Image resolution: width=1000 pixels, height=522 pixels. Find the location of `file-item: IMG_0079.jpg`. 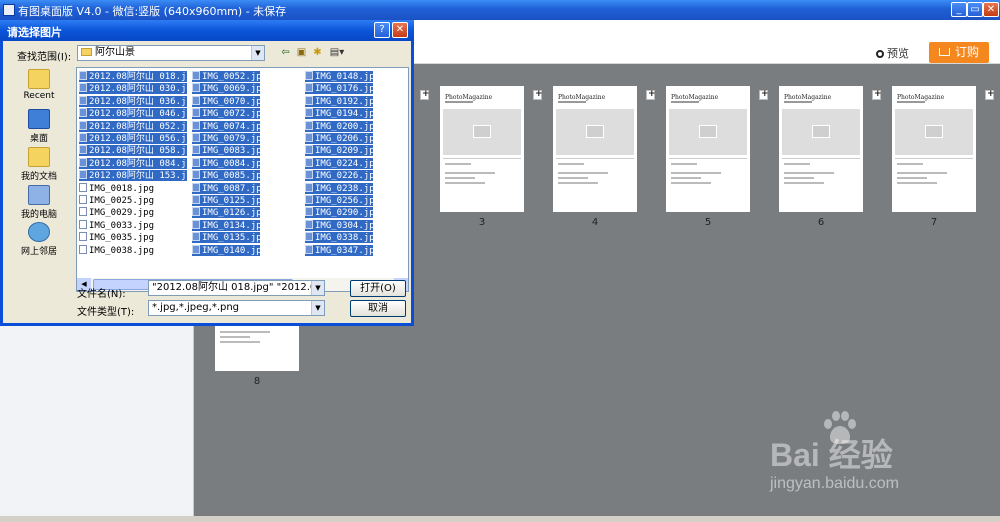

file-item: IMG_0079.jpg is located at coordinates (229, 138).